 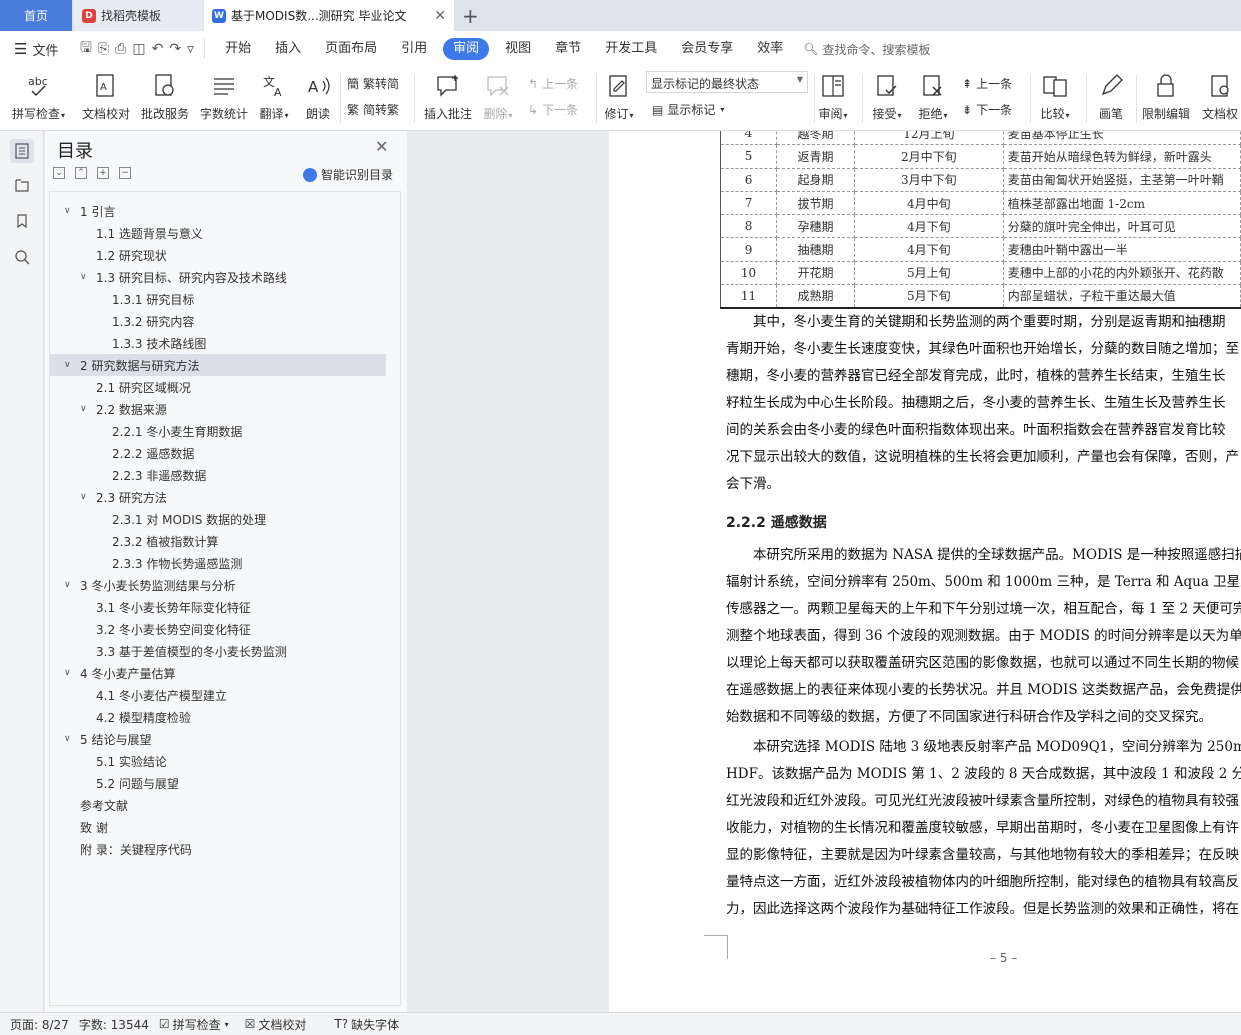 What do you see at coordinates (225, 563) in the screenshot?
I see `toc-item: 2.3.3 作物长势遥感监测` at bounding box center [225, 563].